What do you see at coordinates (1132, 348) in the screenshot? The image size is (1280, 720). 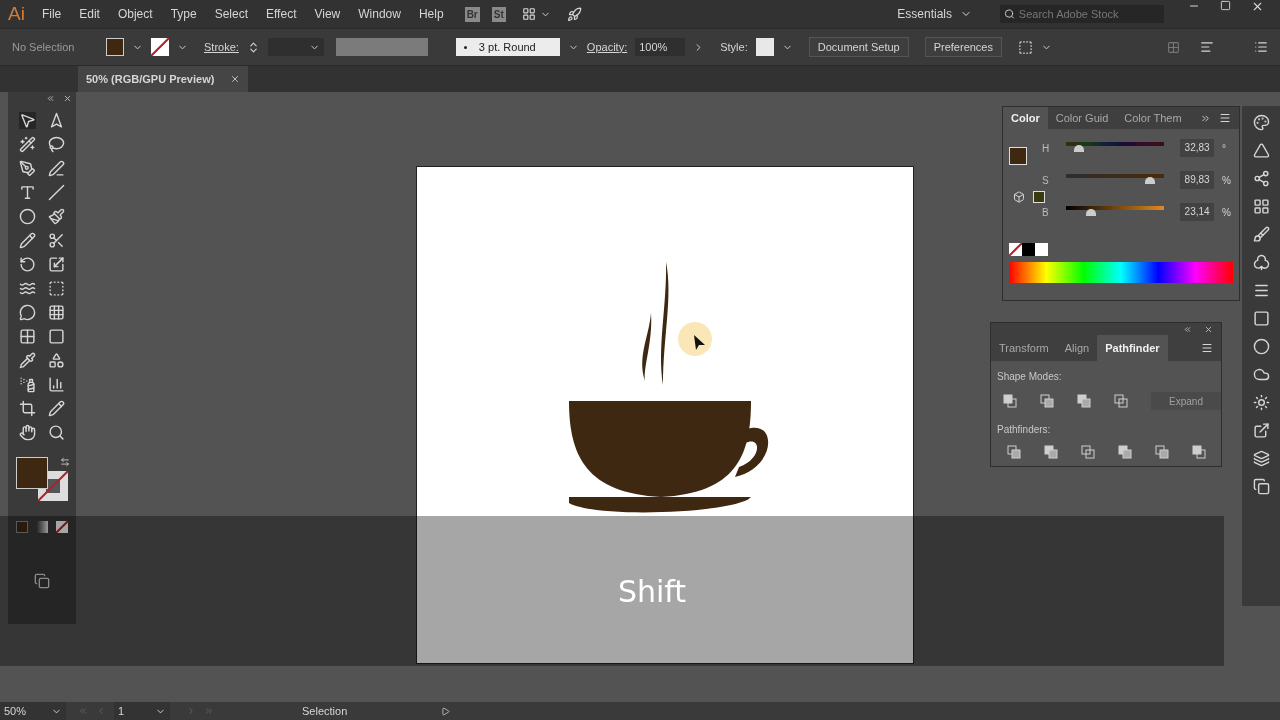 I see `panel-tab: Pathfinder` at bounding box center [1132, 348].